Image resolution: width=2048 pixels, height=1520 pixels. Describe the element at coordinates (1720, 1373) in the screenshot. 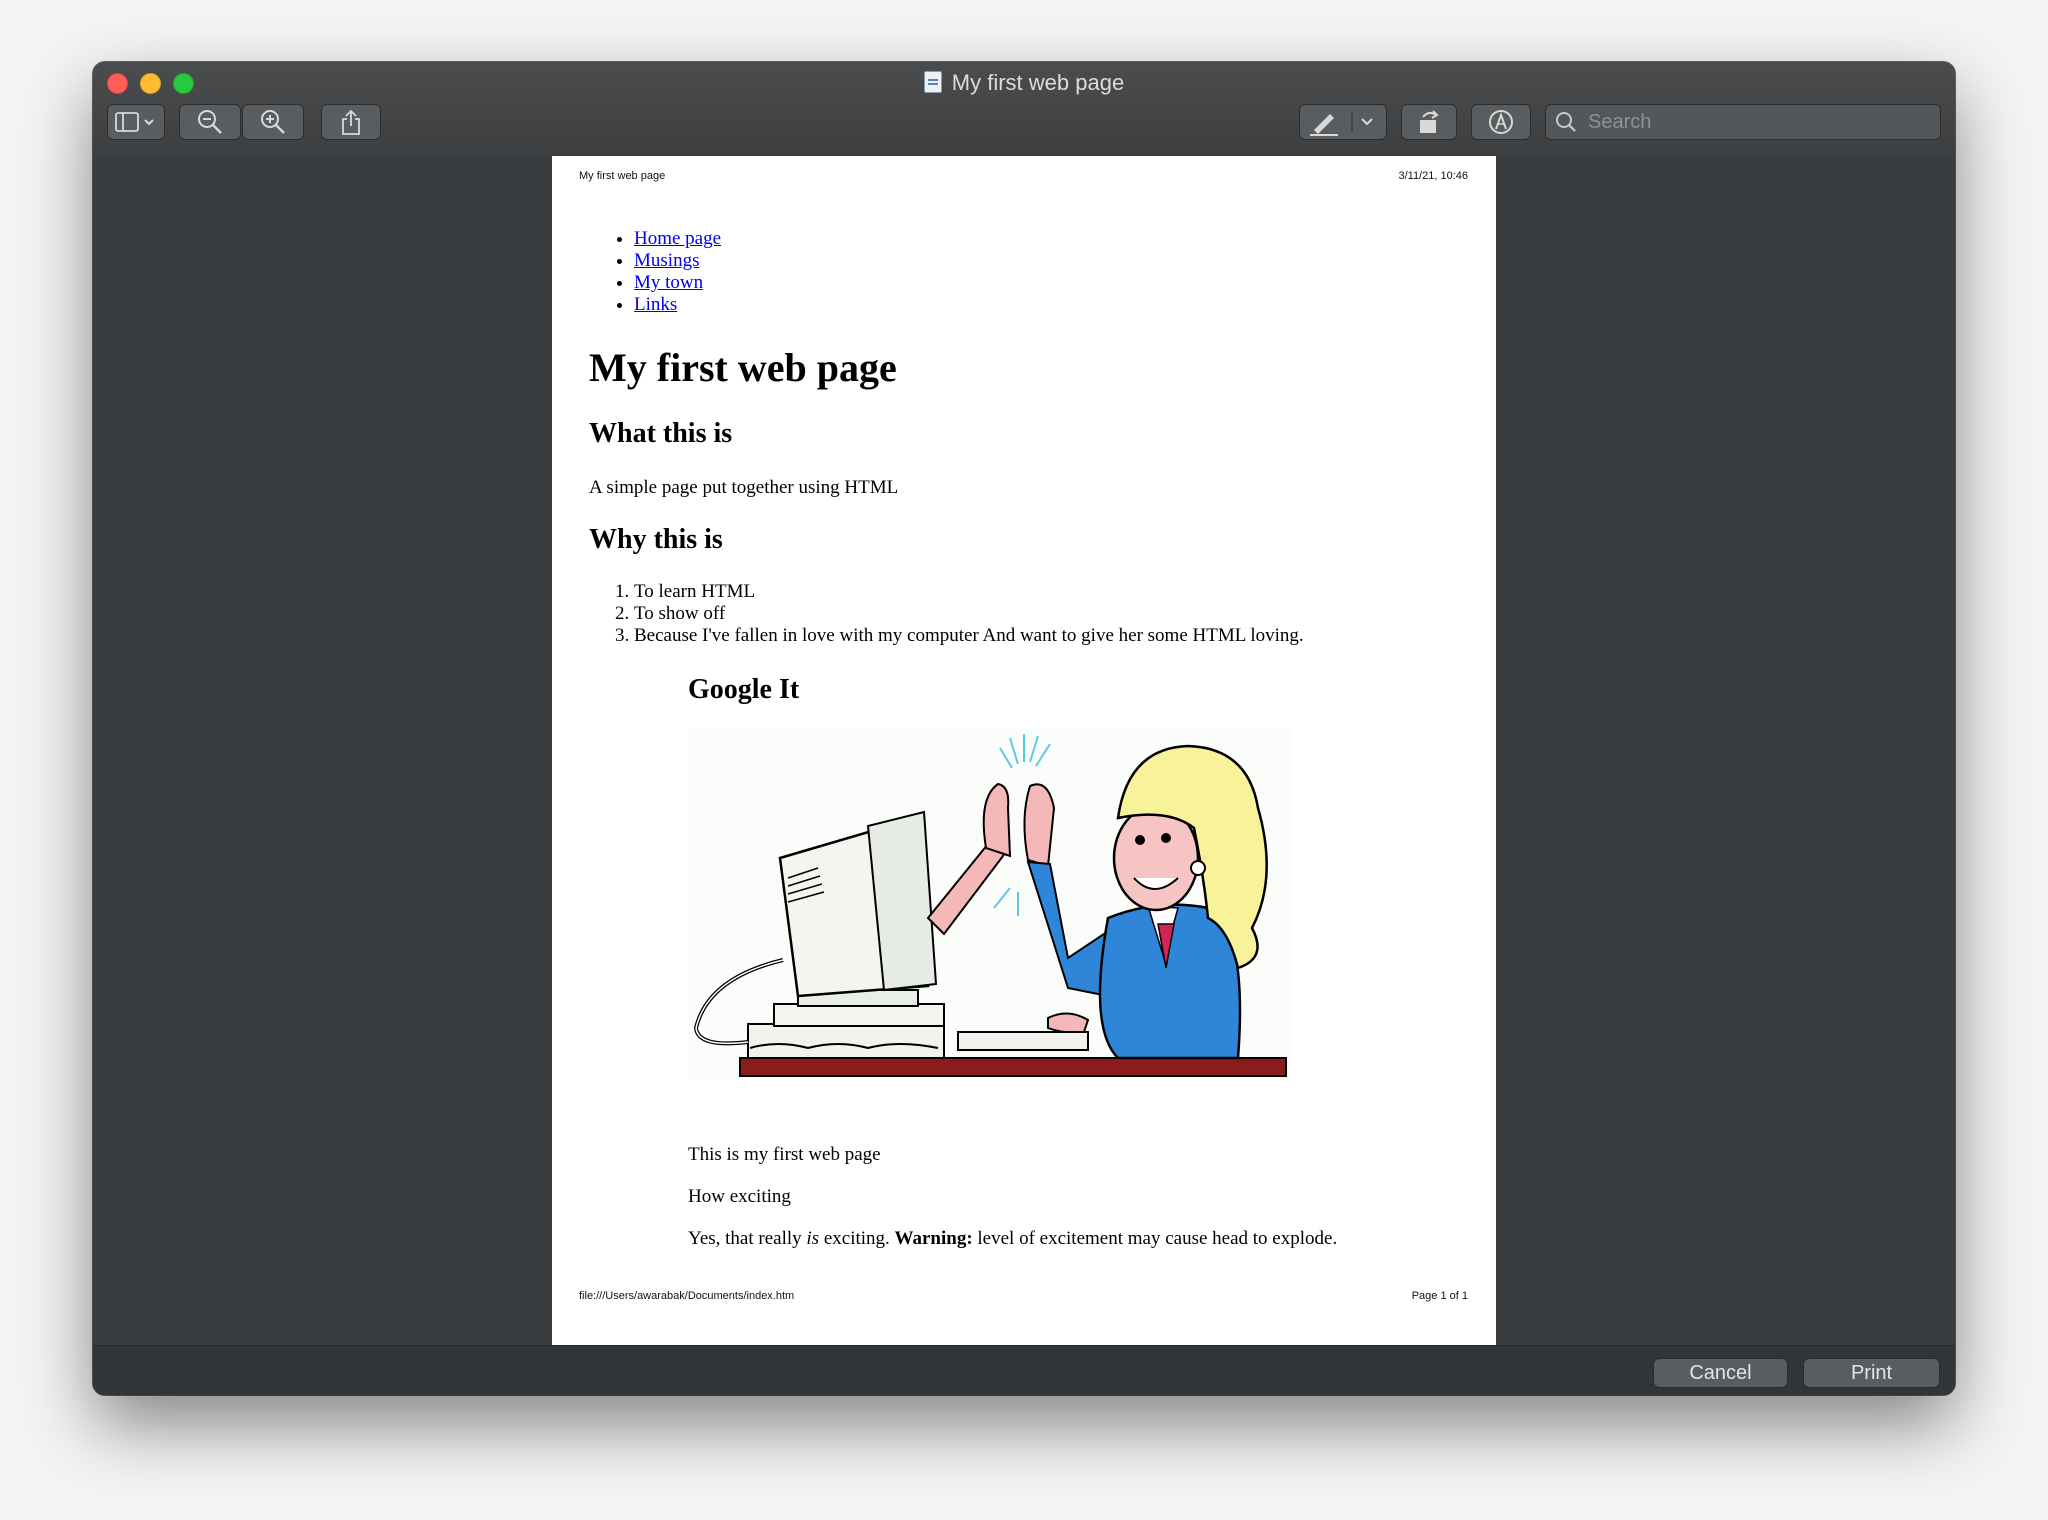

I see `cancel-button: Cancel` at that location.